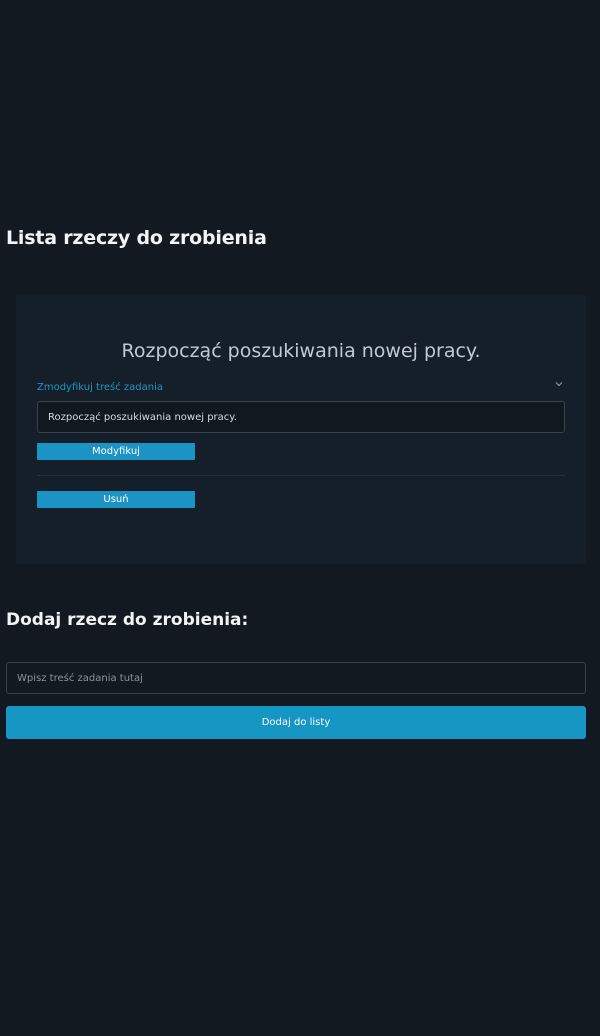 Image resolution: width=600 pixels, height=1036 pixels. What do you see at coordinates (127, 620) in the screenshot?
I see `add-task-title: Dodaj rzecz do zrobienia:` at bounding box center [127, 620].